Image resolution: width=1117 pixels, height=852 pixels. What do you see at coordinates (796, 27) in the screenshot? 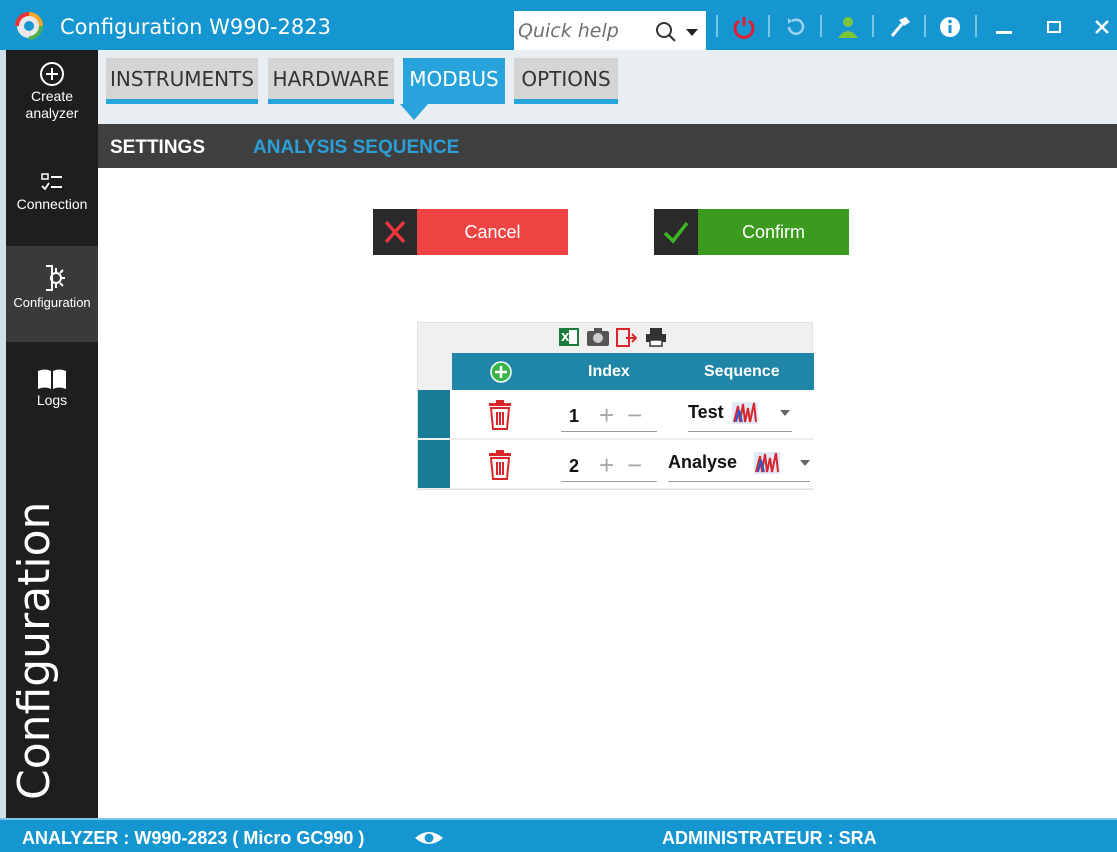
I see `restart-icon` at bounding box center [796, 27].